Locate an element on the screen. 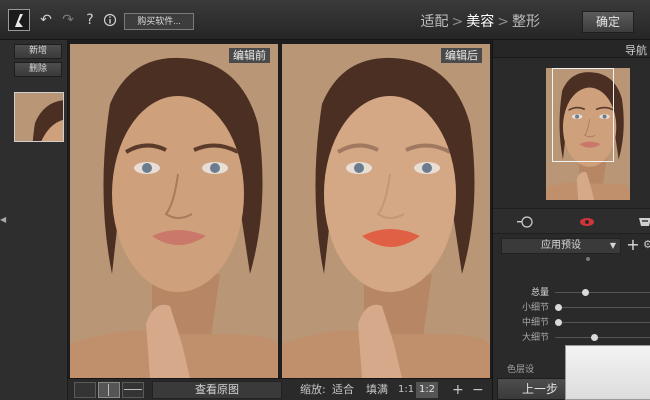 The height and width of the screenshot is (400, 650). step-fit: 适配 is located at coordinates (435, 22).